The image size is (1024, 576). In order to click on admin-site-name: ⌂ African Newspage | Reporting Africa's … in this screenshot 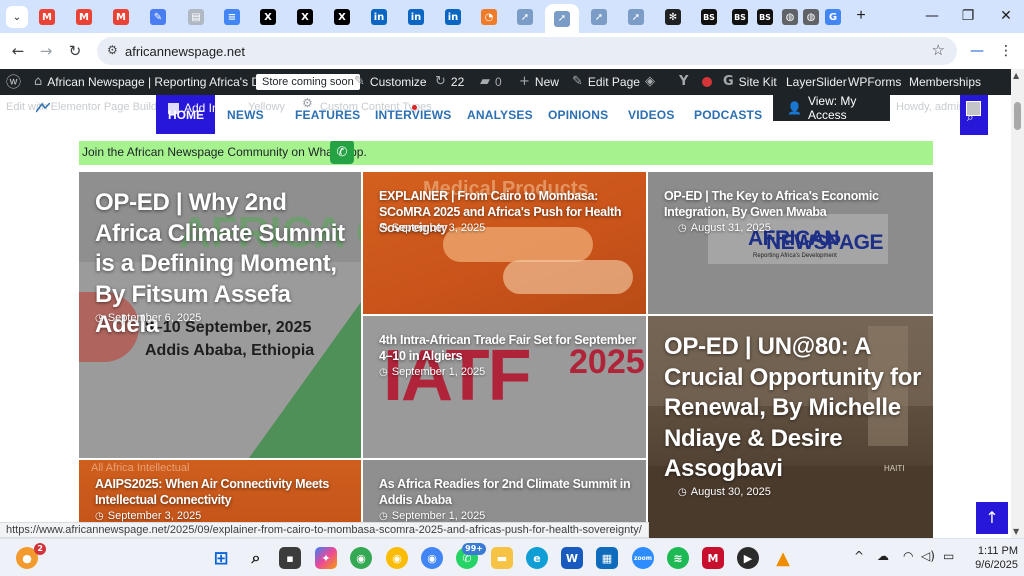, I will do `click(155, 82)`.